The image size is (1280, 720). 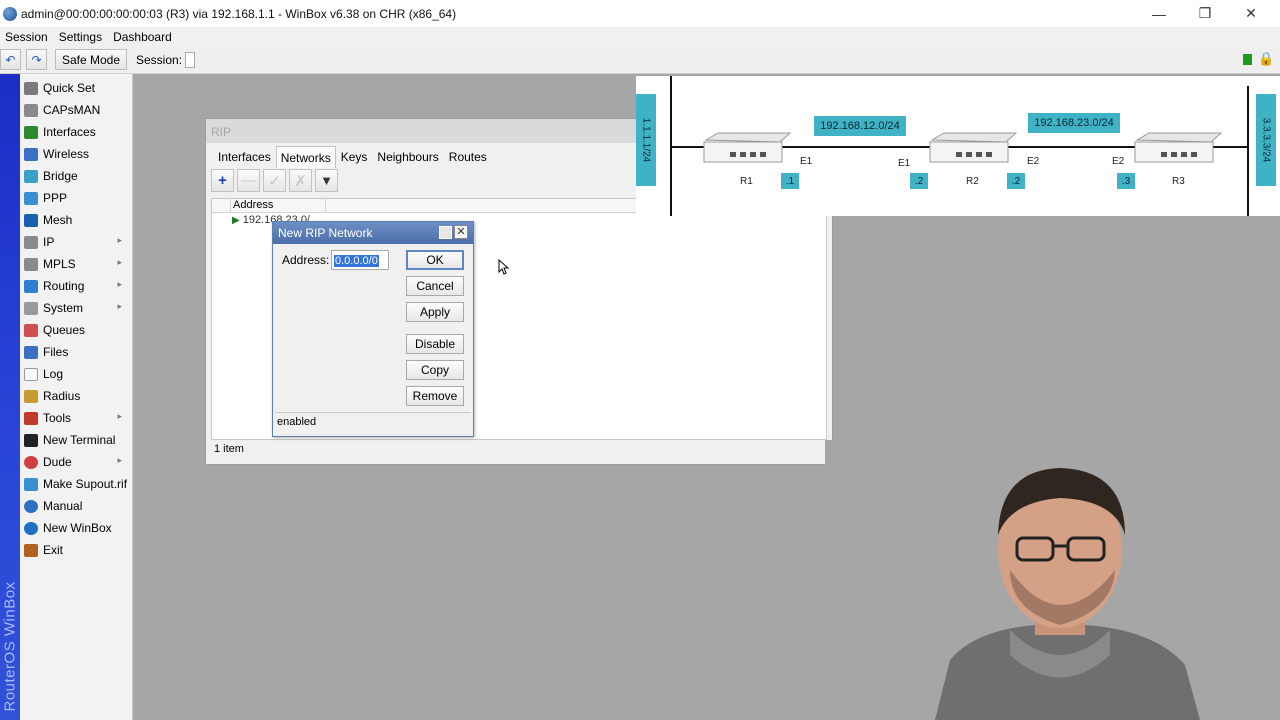 What do you see at coordinates (1247, 59) in the screenshot?
I see `status-green-indicator` at bounding box center [1247, 59].